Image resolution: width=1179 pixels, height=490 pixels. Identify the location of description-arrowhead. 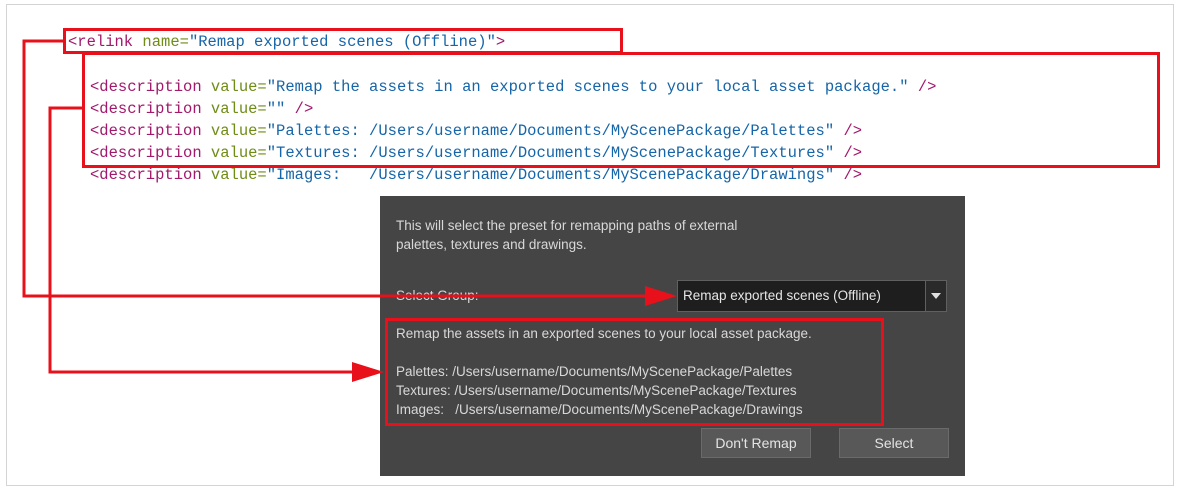
(368, 372).